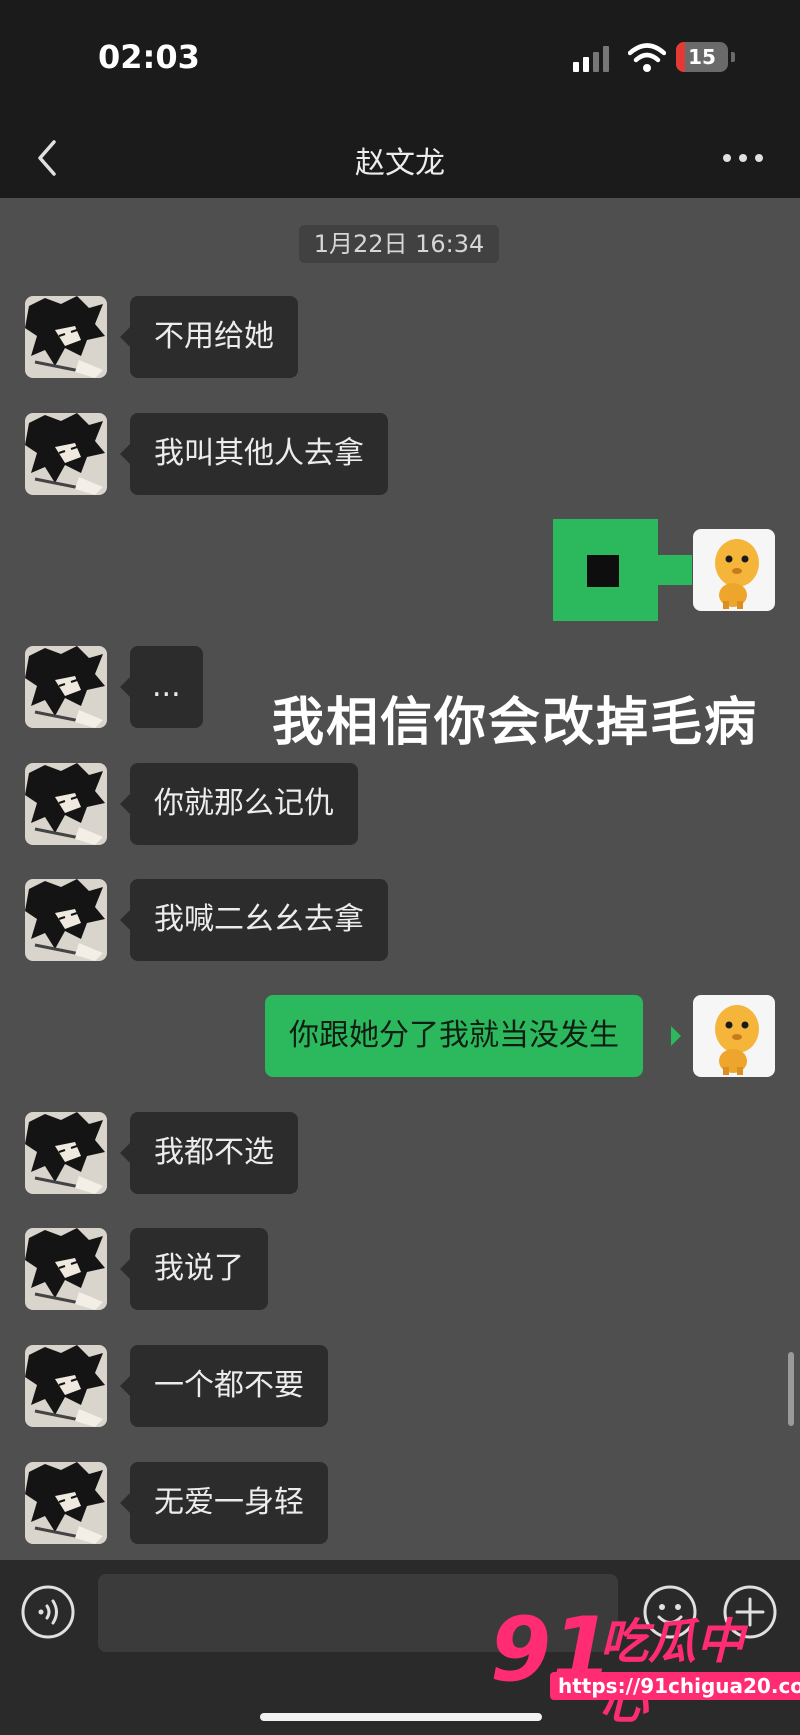 The width and height of the screenshot is (800, 1735). What do you see at coordinates (214, 337) in the screenshot?
I see `message-bubble: 不用给她` at bounding box center [214, 337].